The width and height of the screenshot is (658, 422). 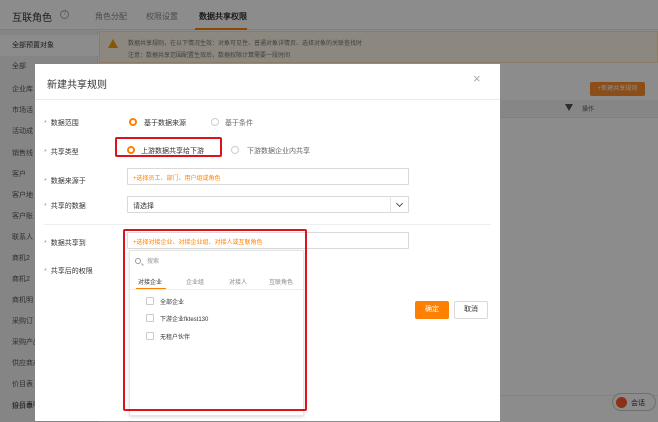 What do you see at coordinates (61, 123) in the screenshot?
I see `data-scope-label: * 数据范围` at bounding box center [61, 123].